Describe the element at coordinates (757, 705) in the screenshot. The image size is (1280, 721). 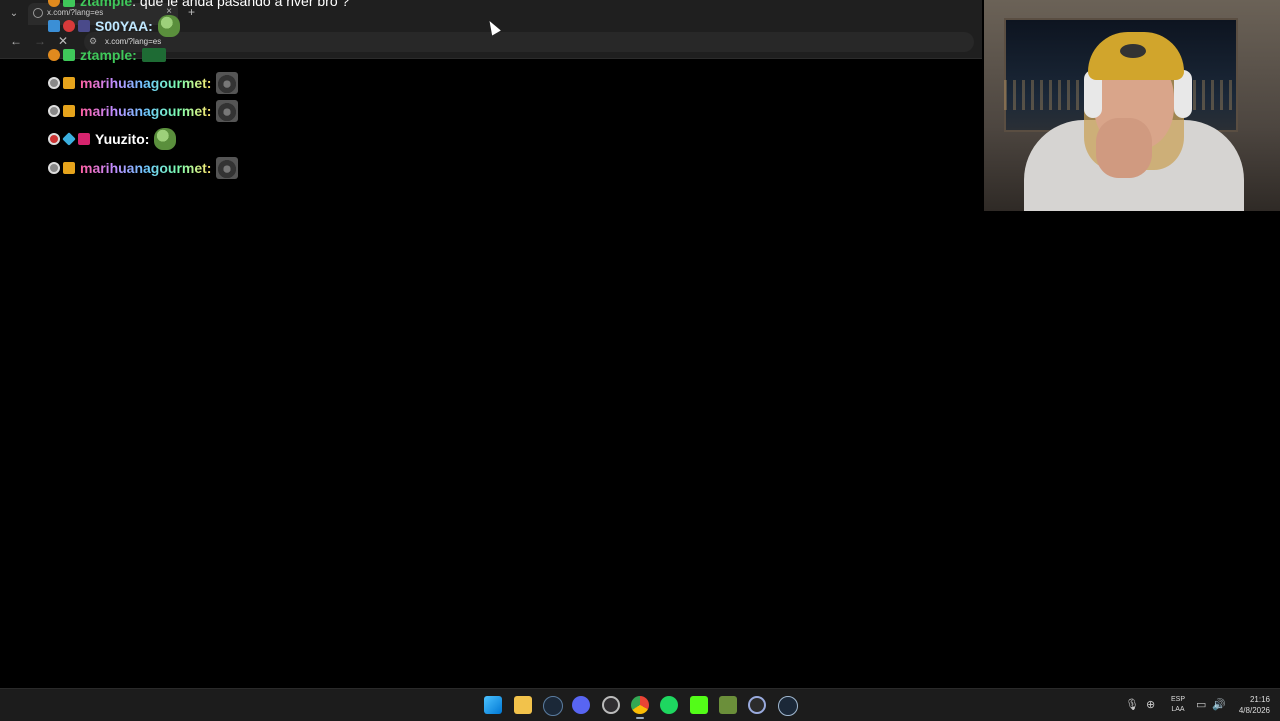
I see `ccleaner-icon` at that location.